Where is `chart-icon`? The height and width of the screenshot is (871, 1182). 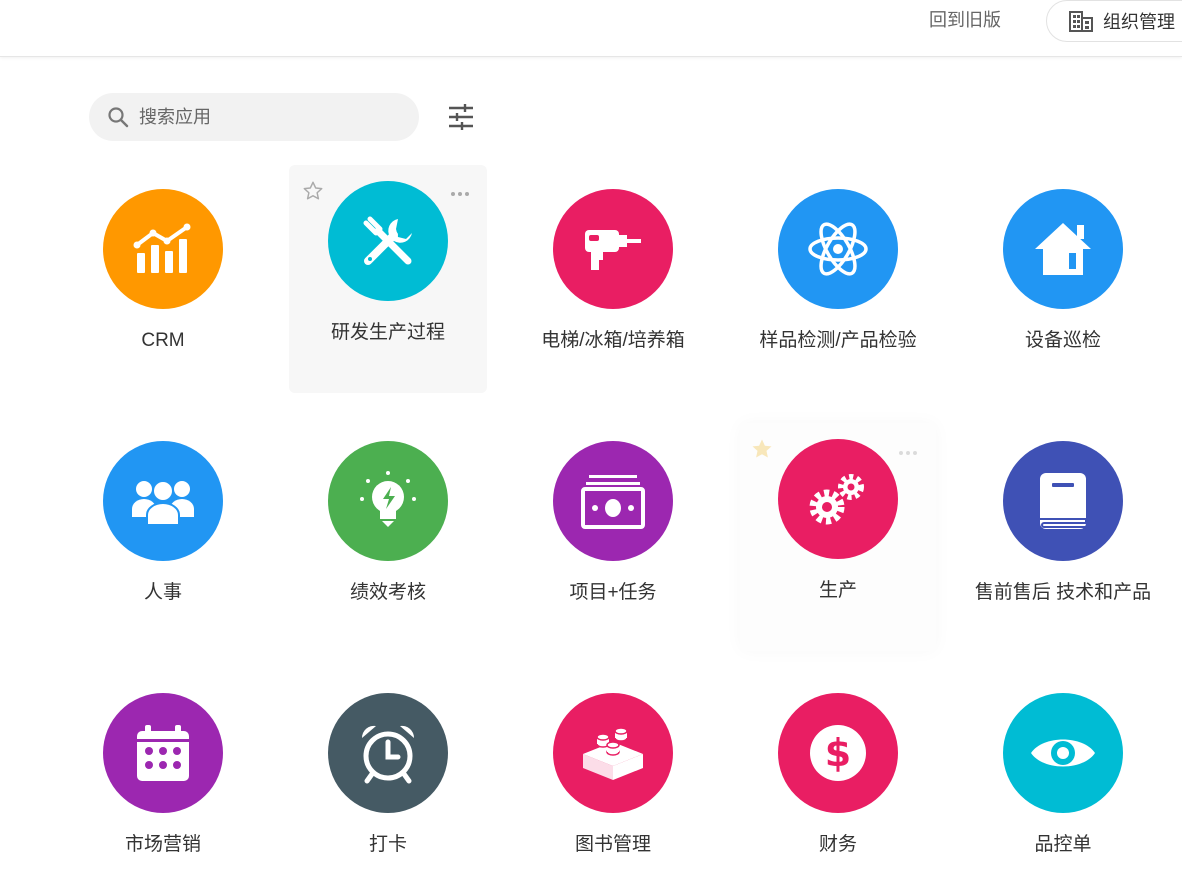
chart-icon is located at coordinates (162, 248).